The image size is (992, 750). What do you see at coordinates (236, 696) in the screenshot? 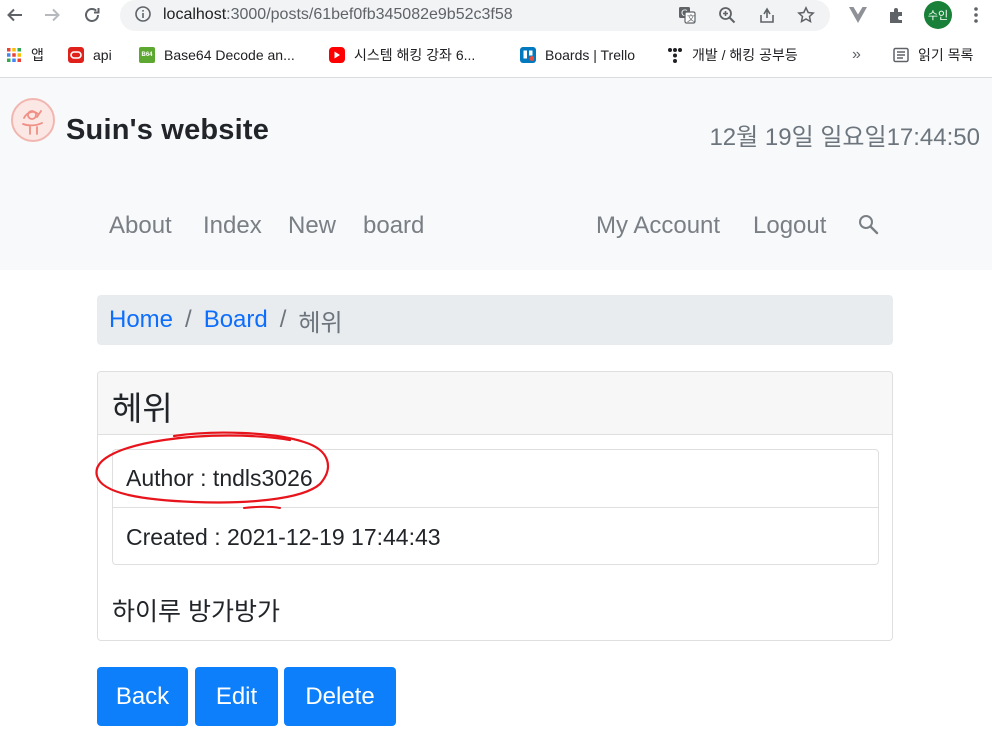
I see `edit-button: Edit` at bounding box center [236, 696].